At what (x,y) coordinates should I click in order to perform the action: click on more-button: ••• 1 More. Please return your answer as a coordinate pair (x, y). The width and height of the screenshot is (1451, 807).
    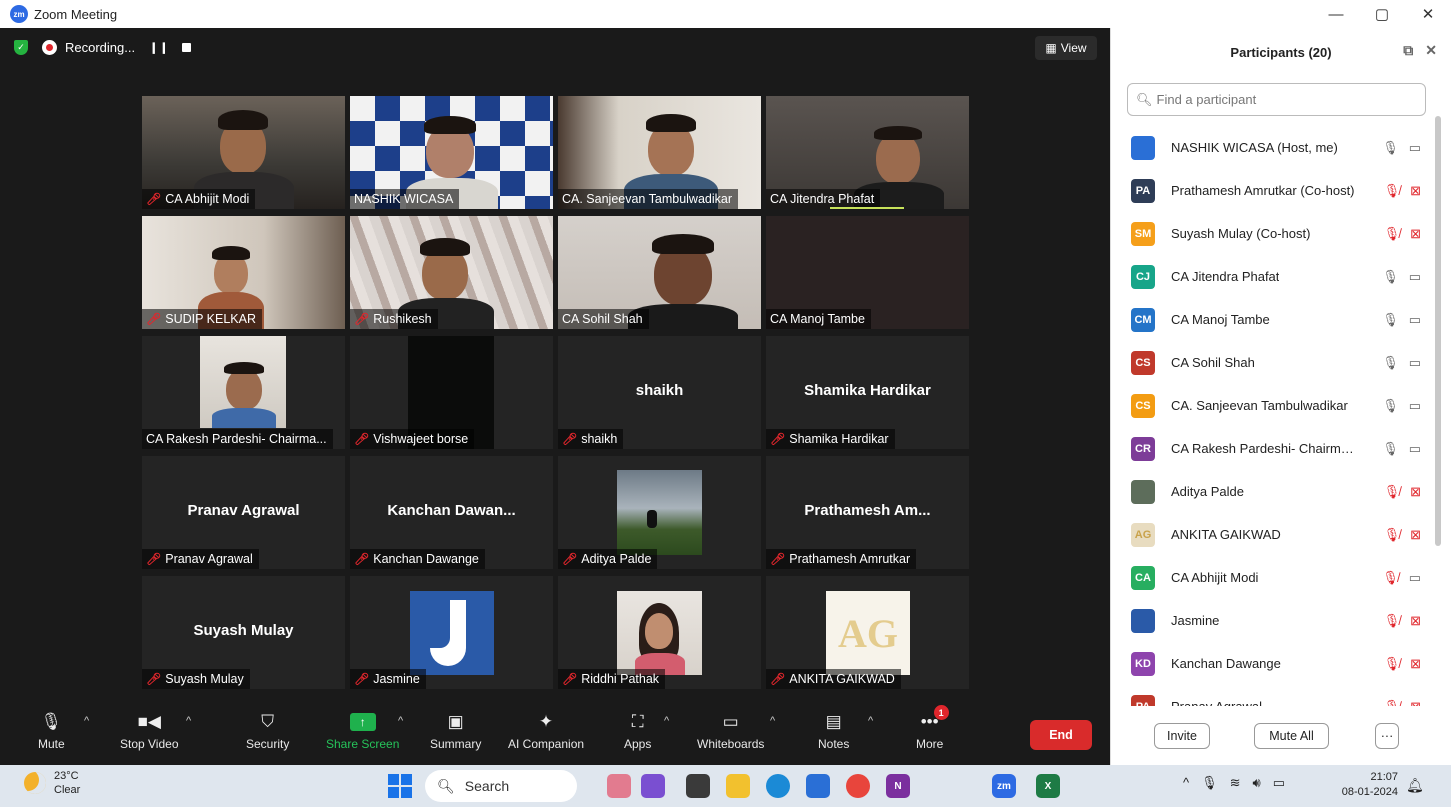
    Looking at the image, I should click on (932, 728).